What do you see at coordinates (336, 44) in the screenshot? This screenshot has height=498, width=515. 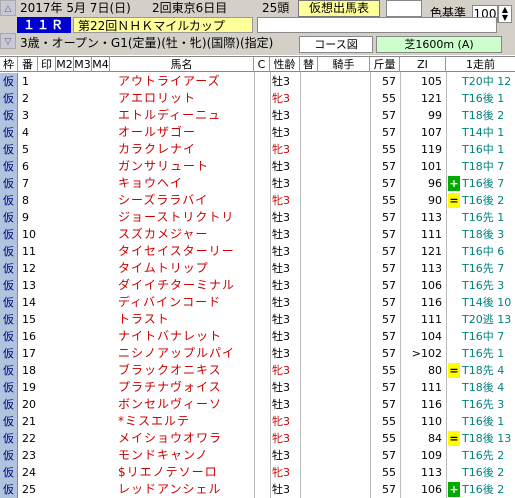 I see `course-map-button: コース図` at bounding box center [336, 44].